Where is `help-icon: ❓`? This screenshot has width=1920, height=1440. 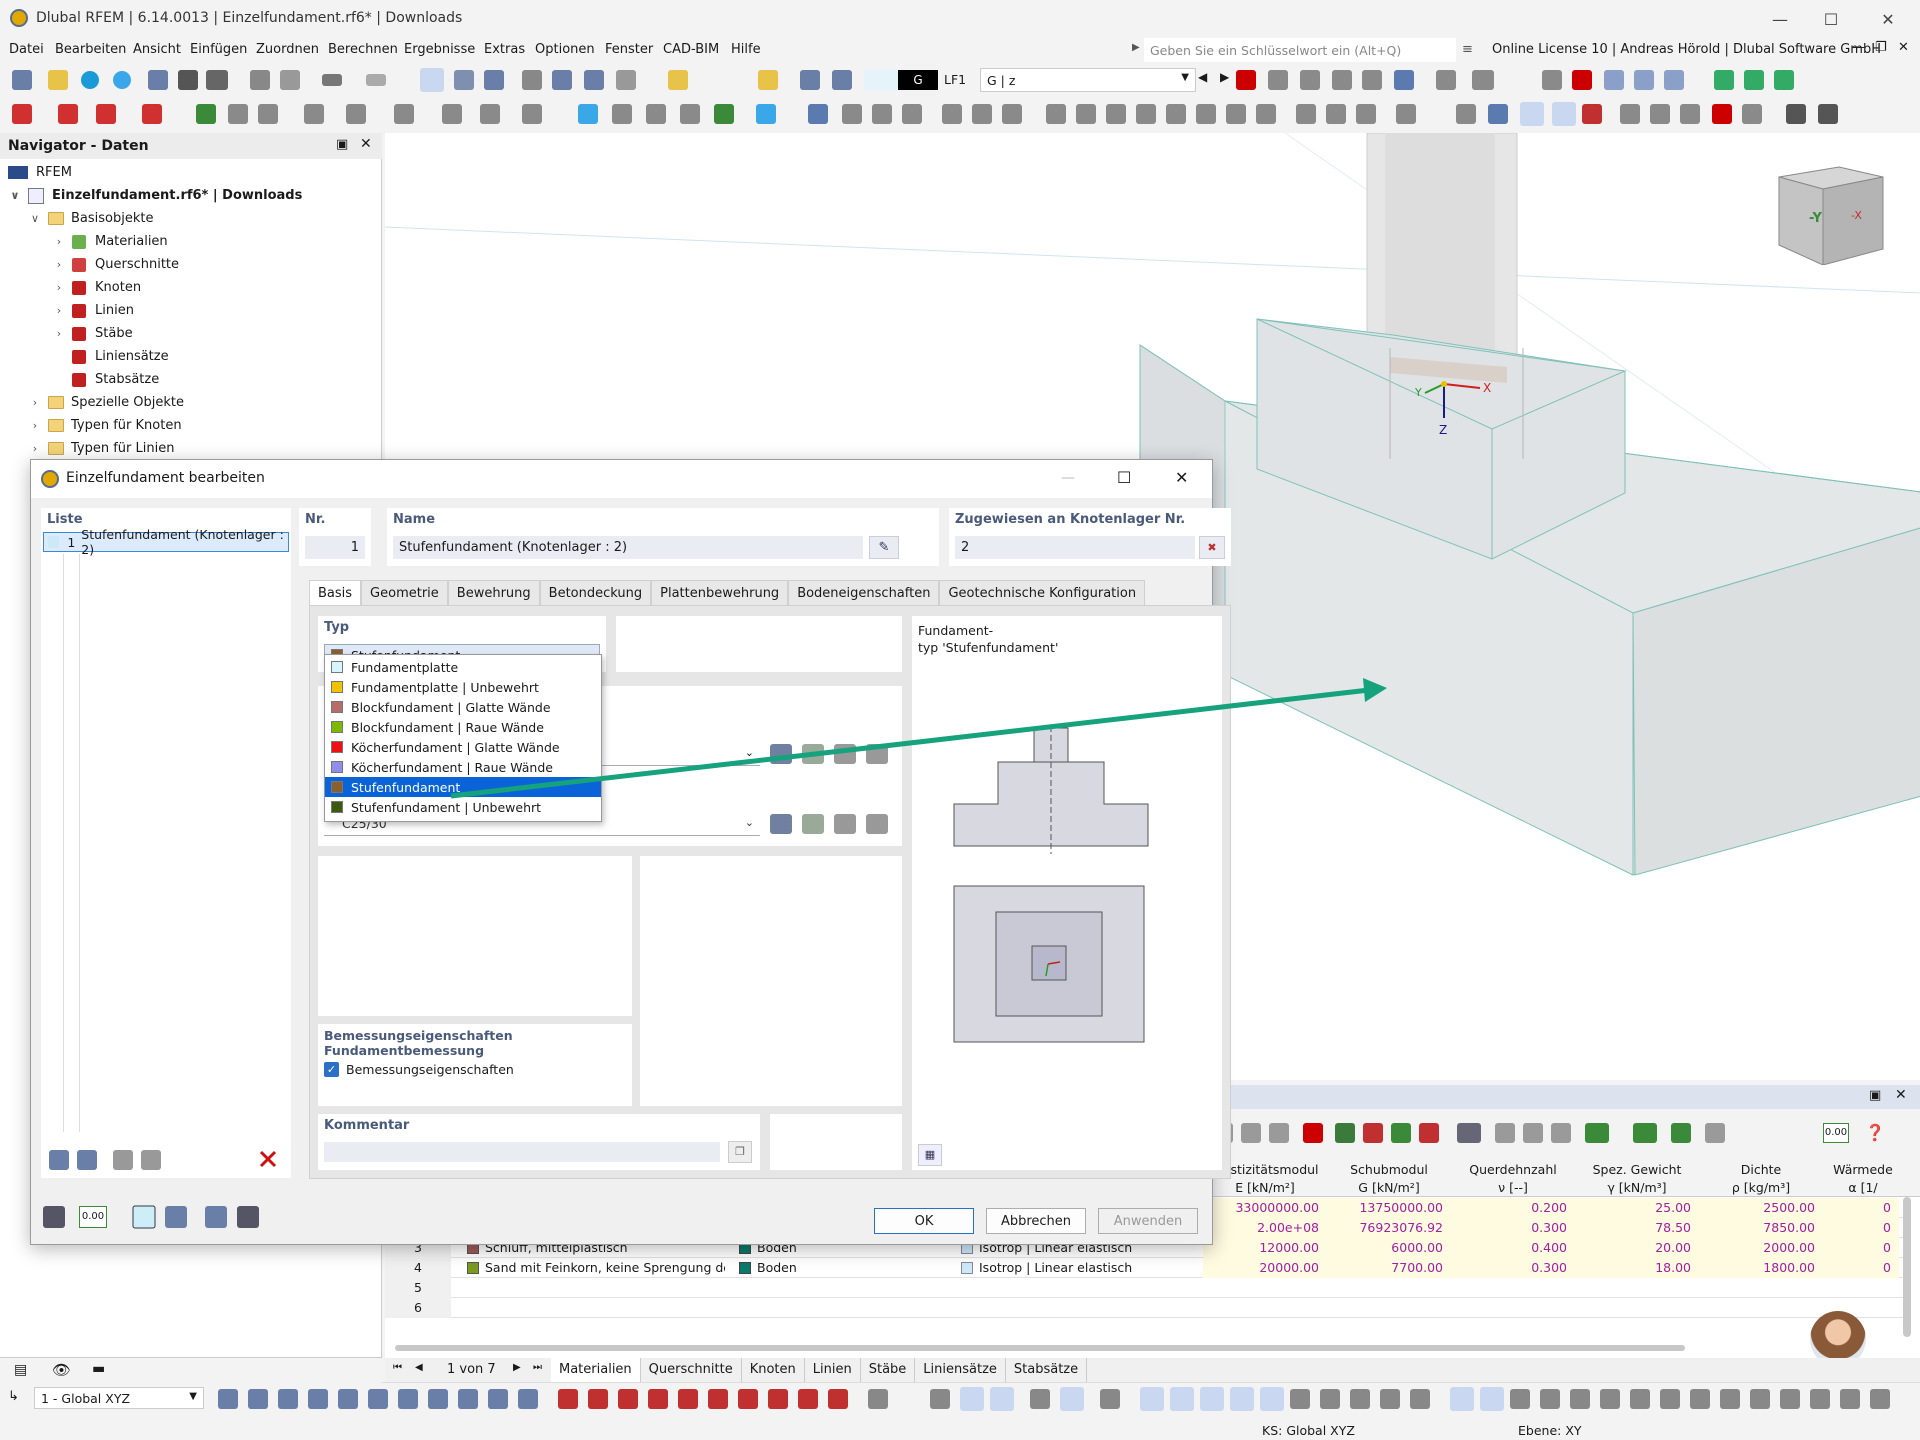 help-icon: ❓ is located at coordinates (1875, 1132).